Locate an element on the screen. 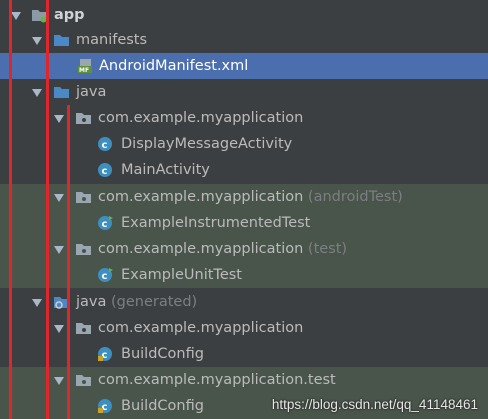  tree-label-package-test: com.example.myapplication (test) is located at coordinates (223, 249).